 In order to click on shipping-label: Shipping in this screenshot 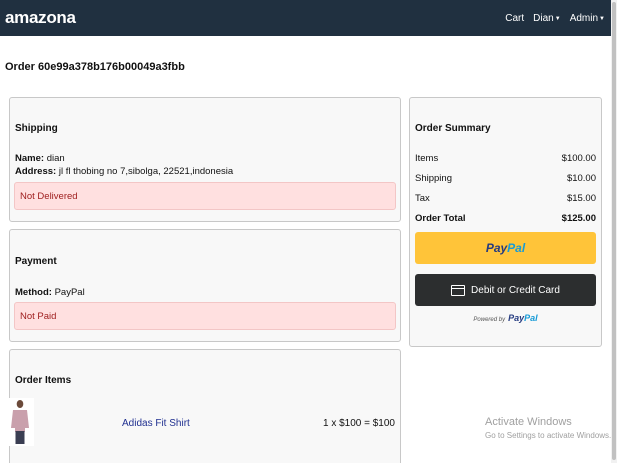, I will do `click(433, 178)`.